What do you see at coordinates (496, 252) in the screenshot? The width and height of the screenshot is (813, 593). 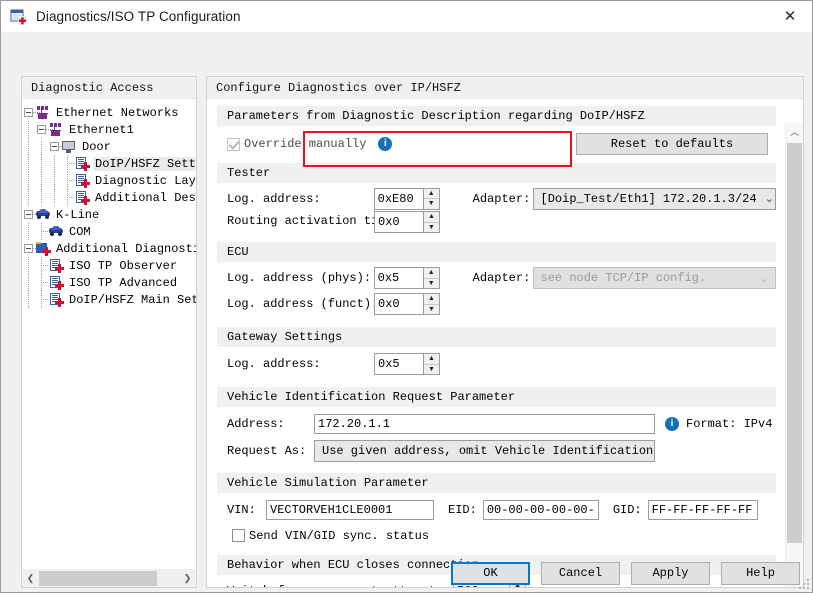 I see `ecu-section-header: ECU` at bounding box center [496, 252].